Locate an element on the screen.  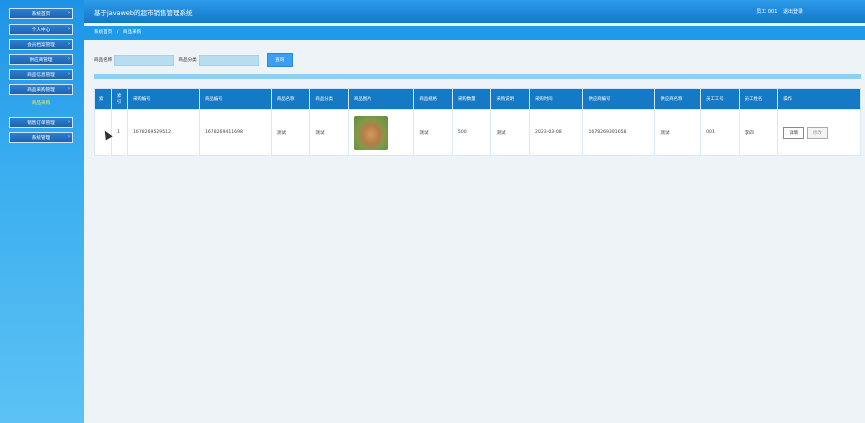
select-all-header: 索 is located at coordinates (103, 99).